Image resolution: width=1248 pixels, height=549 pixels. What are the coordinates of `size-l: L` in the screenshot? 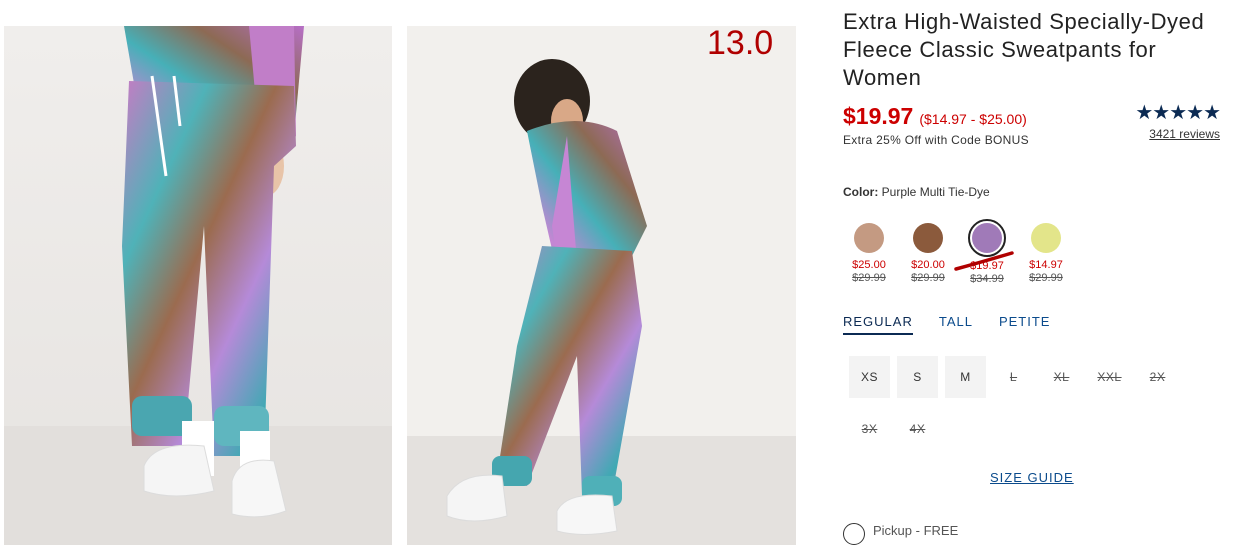 It's located at (1013, 377).